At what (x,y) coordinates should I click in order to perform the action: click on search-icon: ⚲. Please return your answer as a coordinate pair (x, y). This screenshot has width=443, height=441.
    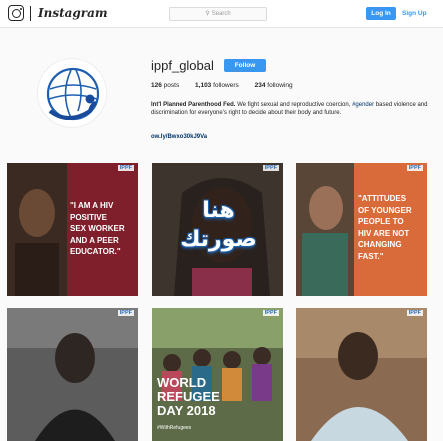
    Looking at the image, I should click on (207, 14).